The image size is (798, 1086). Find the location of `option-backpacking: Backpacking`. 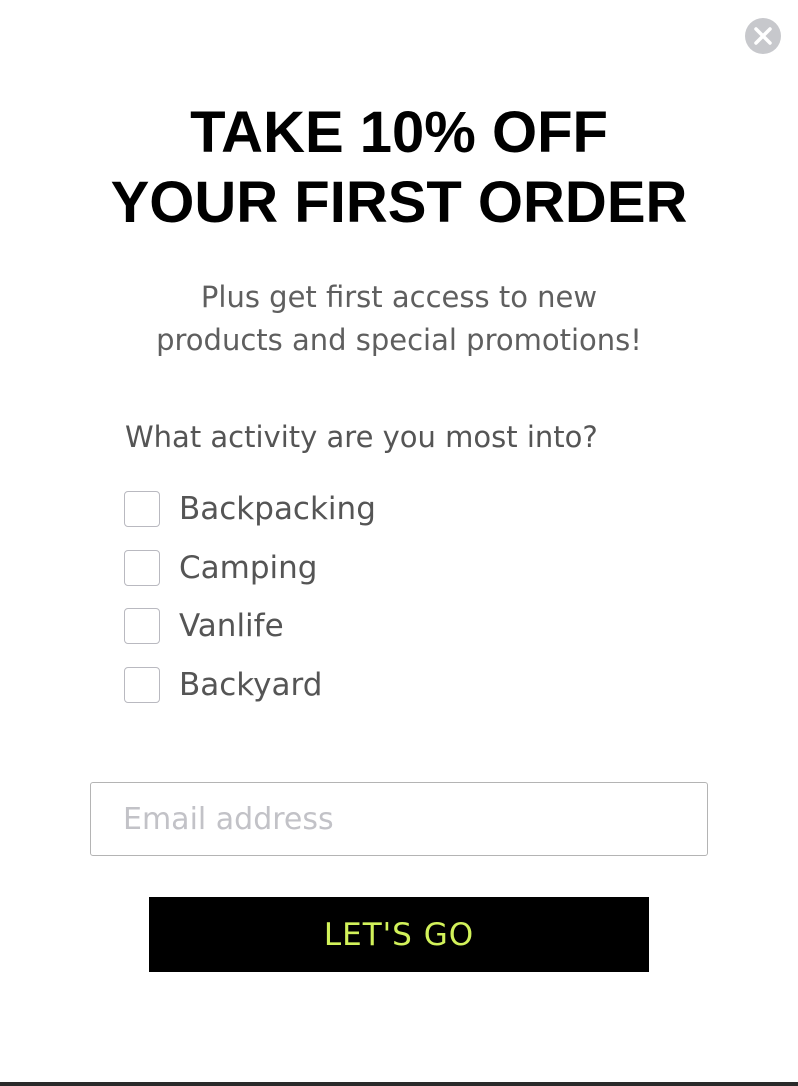

option-backpacking: Backpacking is located at coordinates (250, 509).